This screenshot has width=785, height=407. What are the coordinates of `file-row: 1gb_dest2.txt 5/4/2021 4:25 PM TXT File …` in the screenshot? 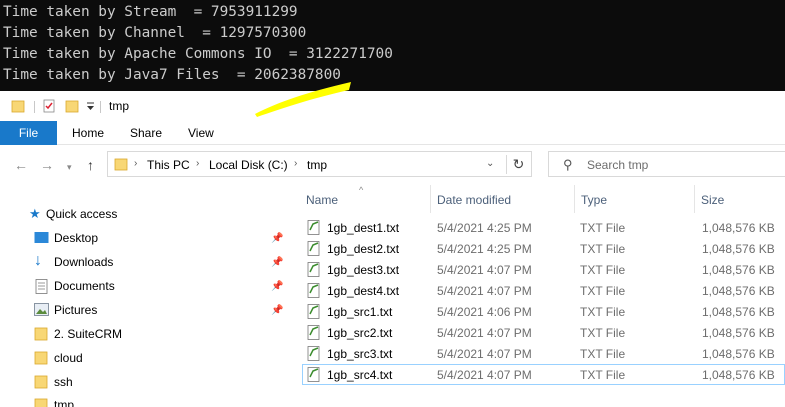 It's located at (543, 248).